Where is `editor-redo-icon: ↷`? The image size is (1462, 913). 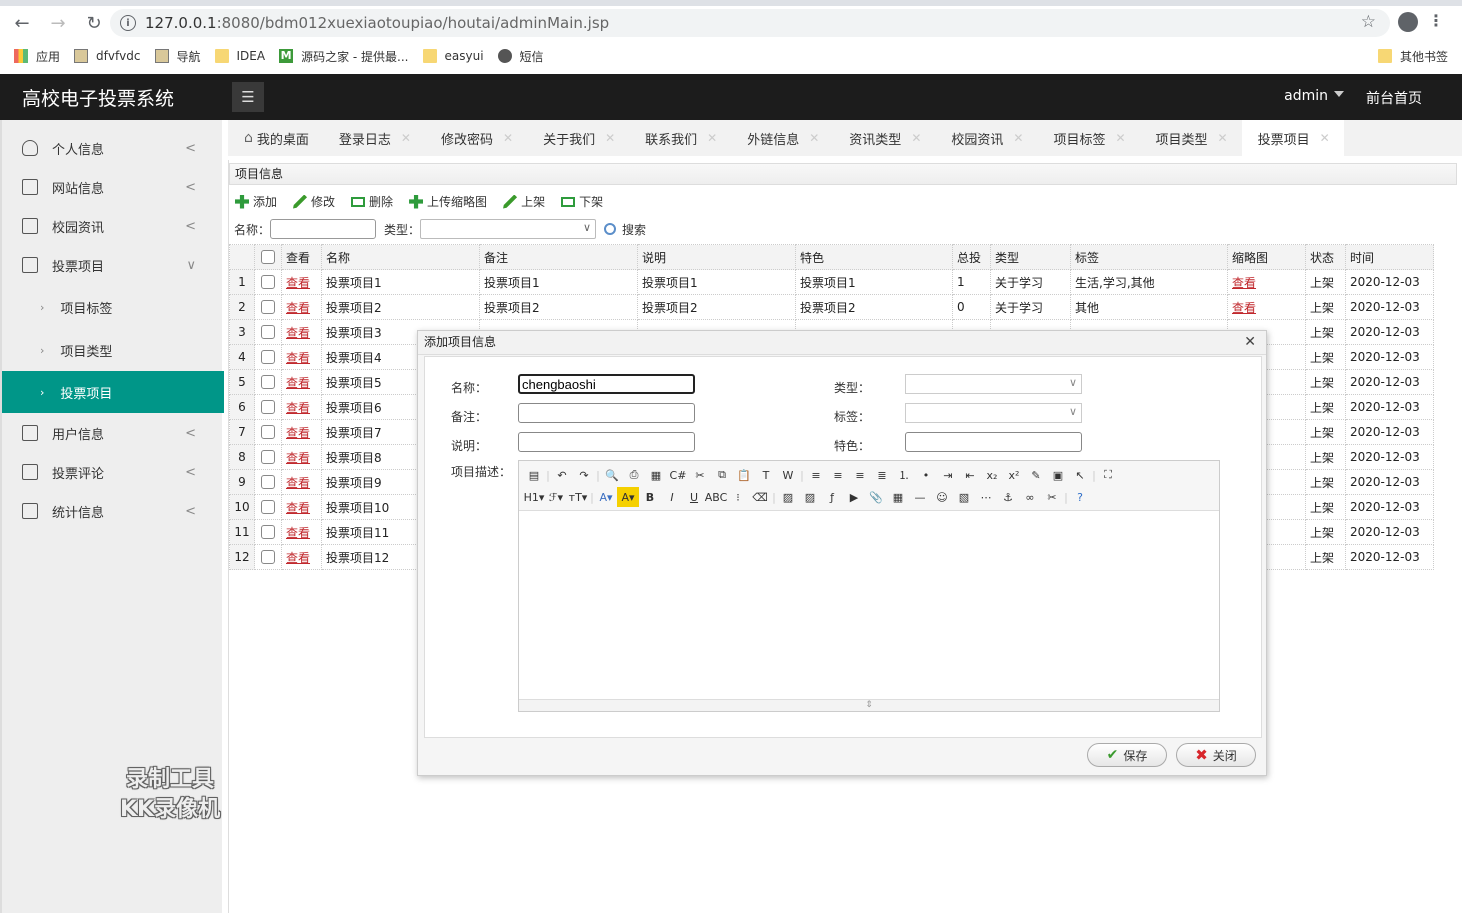 editor-redo-icon: ↷ is located at coordinates (584, 475).